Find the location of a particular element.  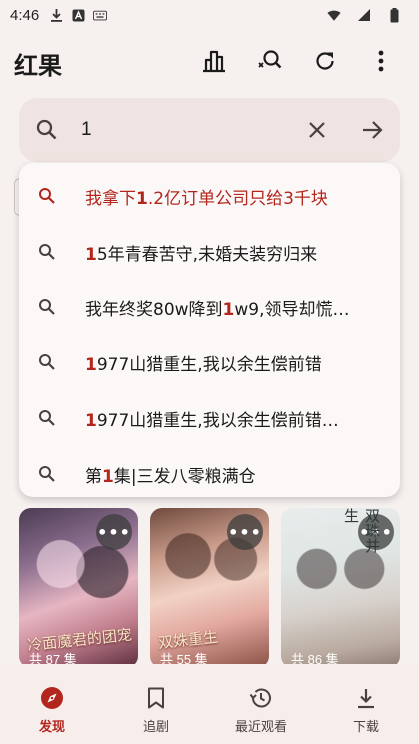

keyboard-status-icon is located at coordinates (100, 15).